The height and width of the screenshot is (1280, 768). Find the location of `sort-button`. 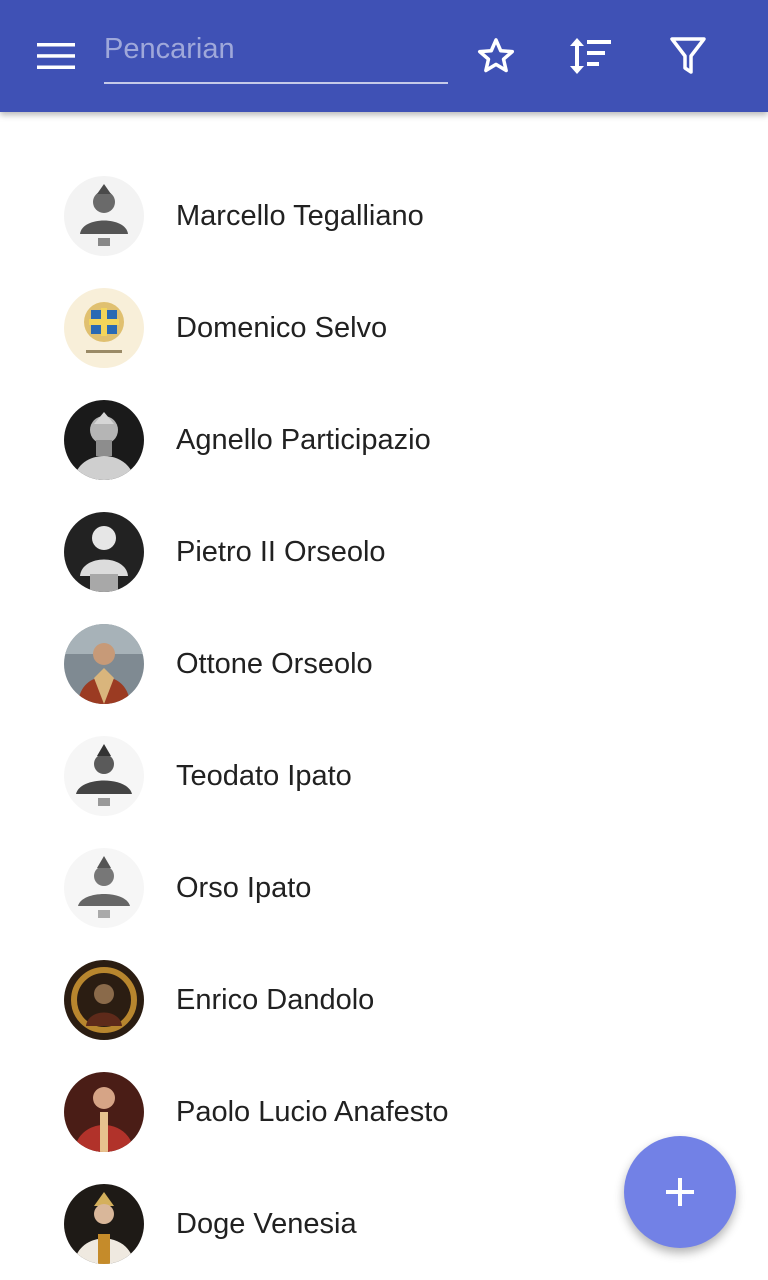

sort-button is located at coordinates (591, 56).